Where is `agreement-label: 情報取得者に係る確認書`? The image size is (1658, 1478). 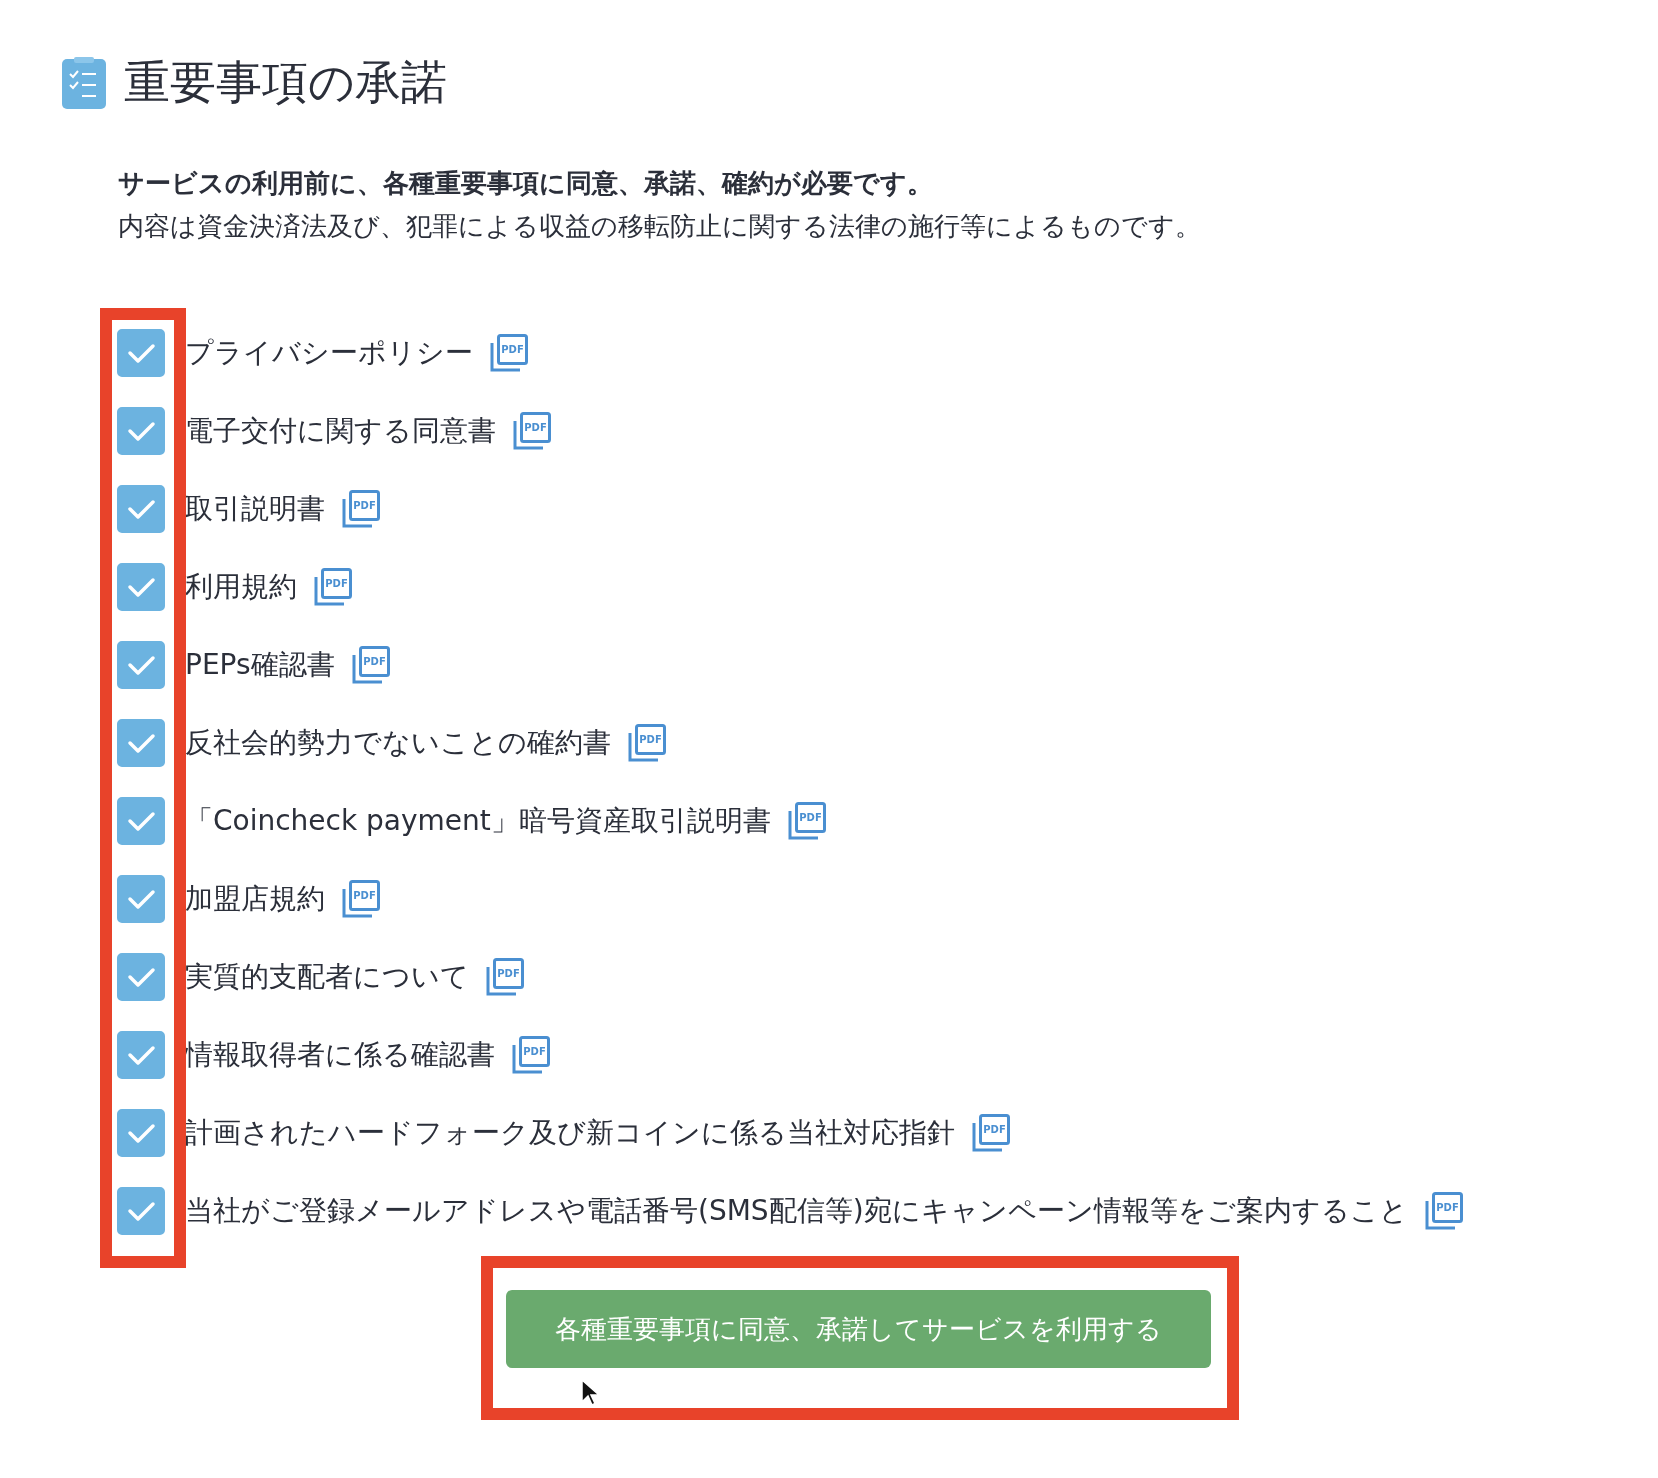 agreement-label: 情報取得者に係る確認書 is located at coordinates (340, 1055).